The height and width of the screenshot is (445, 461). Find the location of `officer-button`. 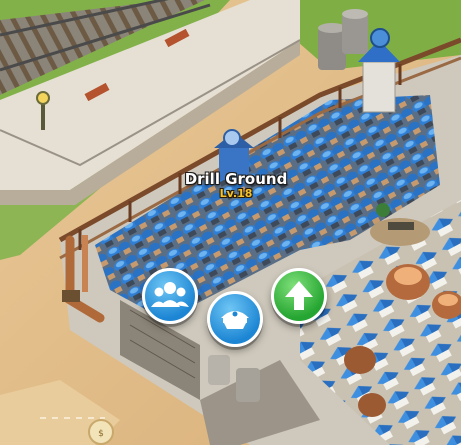

officer-button is located at coordinates (235, 319).